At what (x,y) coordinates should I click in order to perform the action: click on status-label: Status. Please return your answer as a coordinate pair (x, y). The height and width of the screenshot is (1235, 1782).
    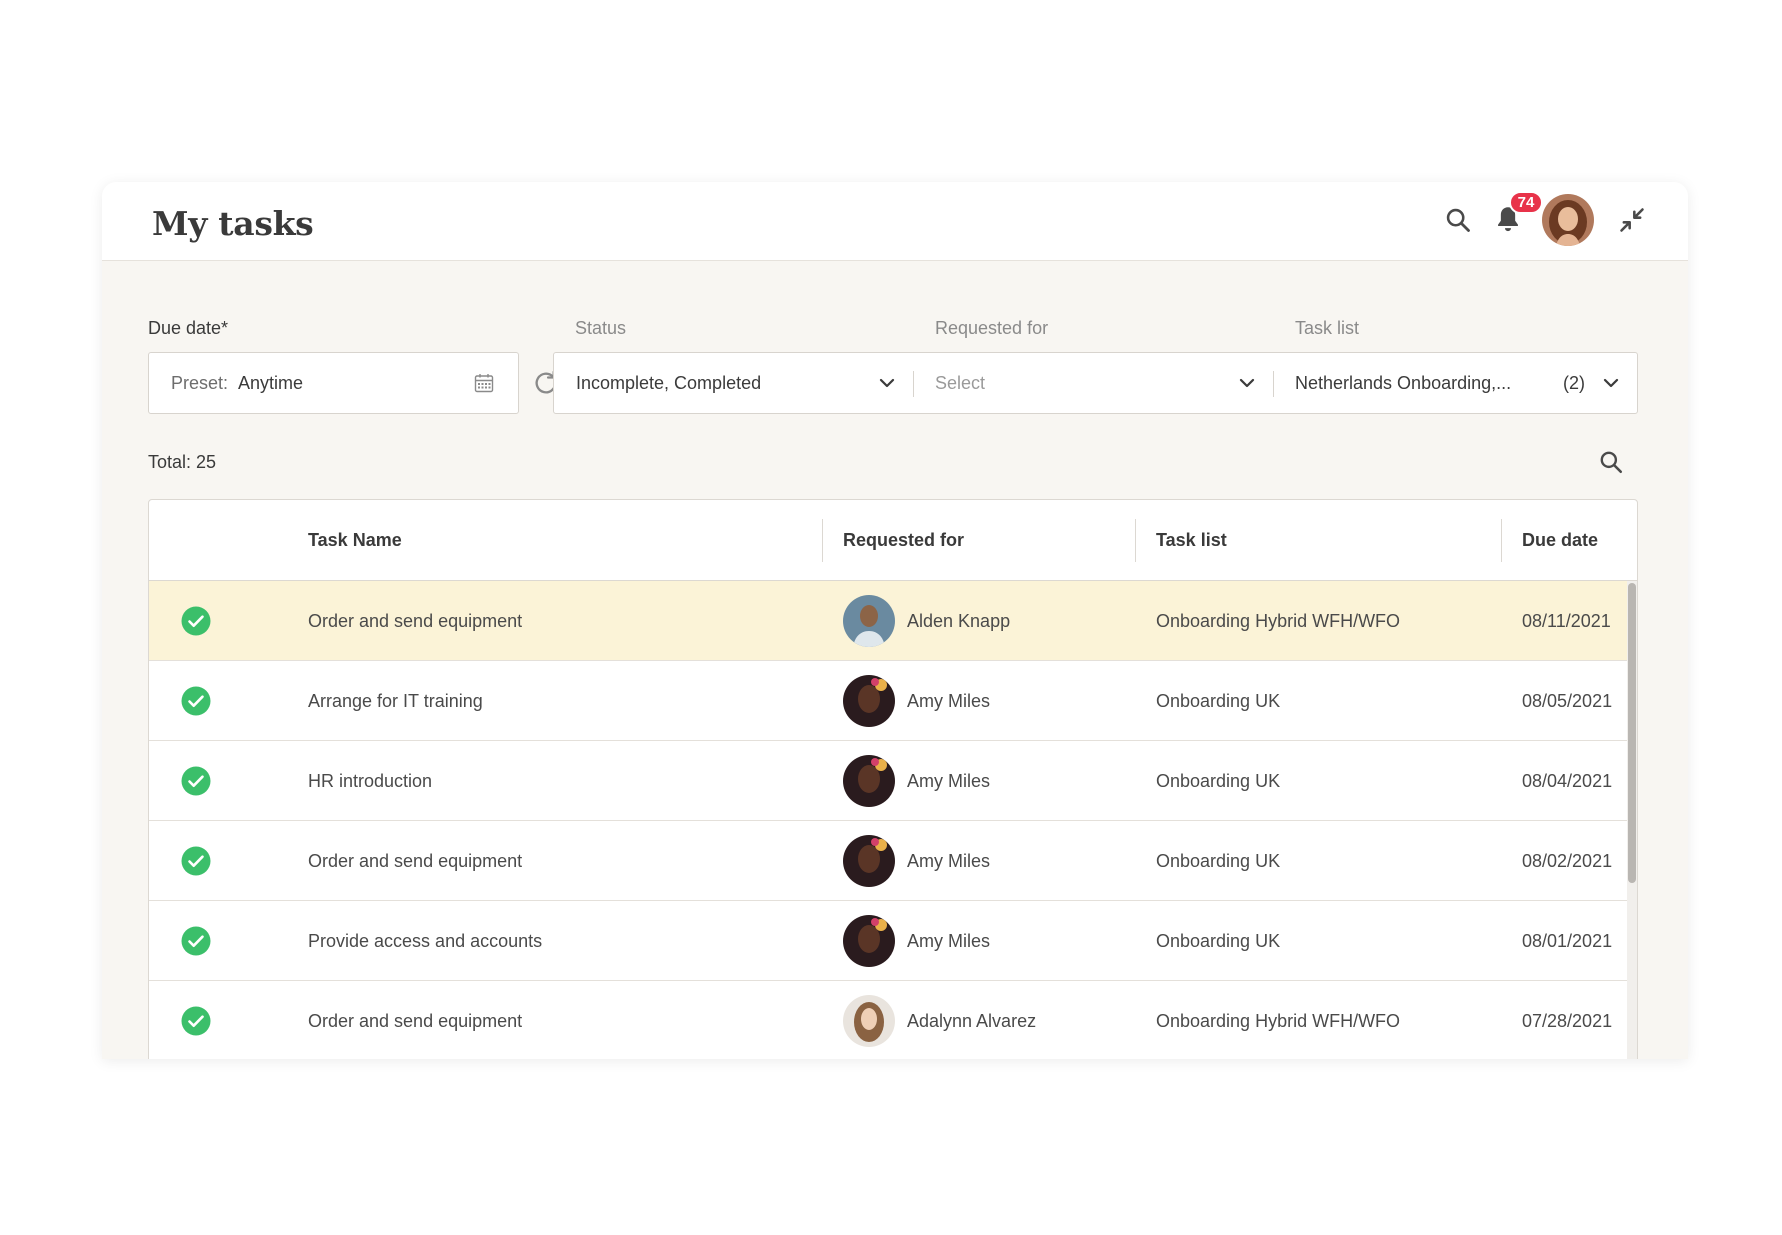
    Looking at the image, I should click on (601, 328).